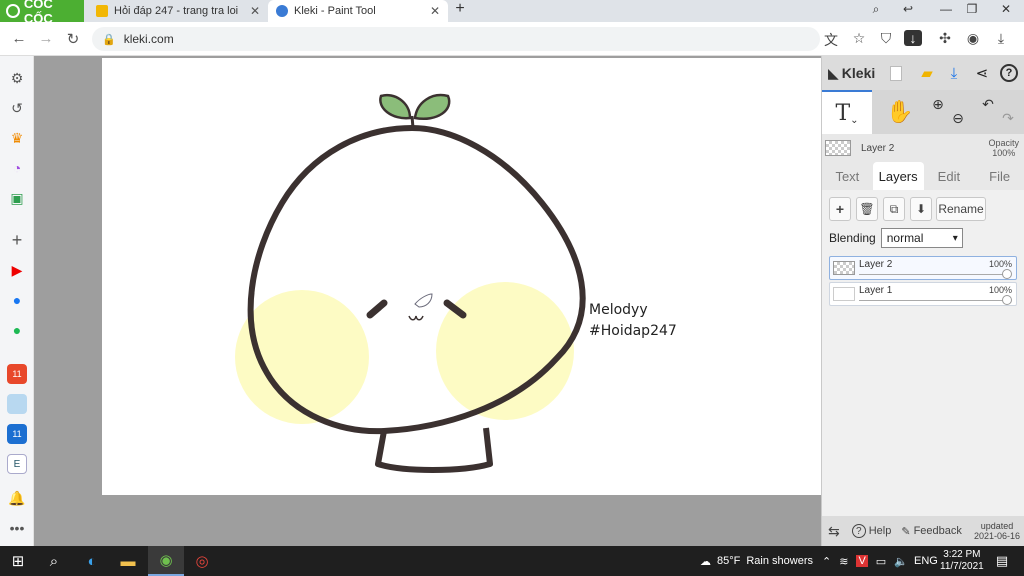  What do you see at coordinates (73, 39) in the screenshot?
I see `reload-icon: ↻` at bounding box center [73, 39].